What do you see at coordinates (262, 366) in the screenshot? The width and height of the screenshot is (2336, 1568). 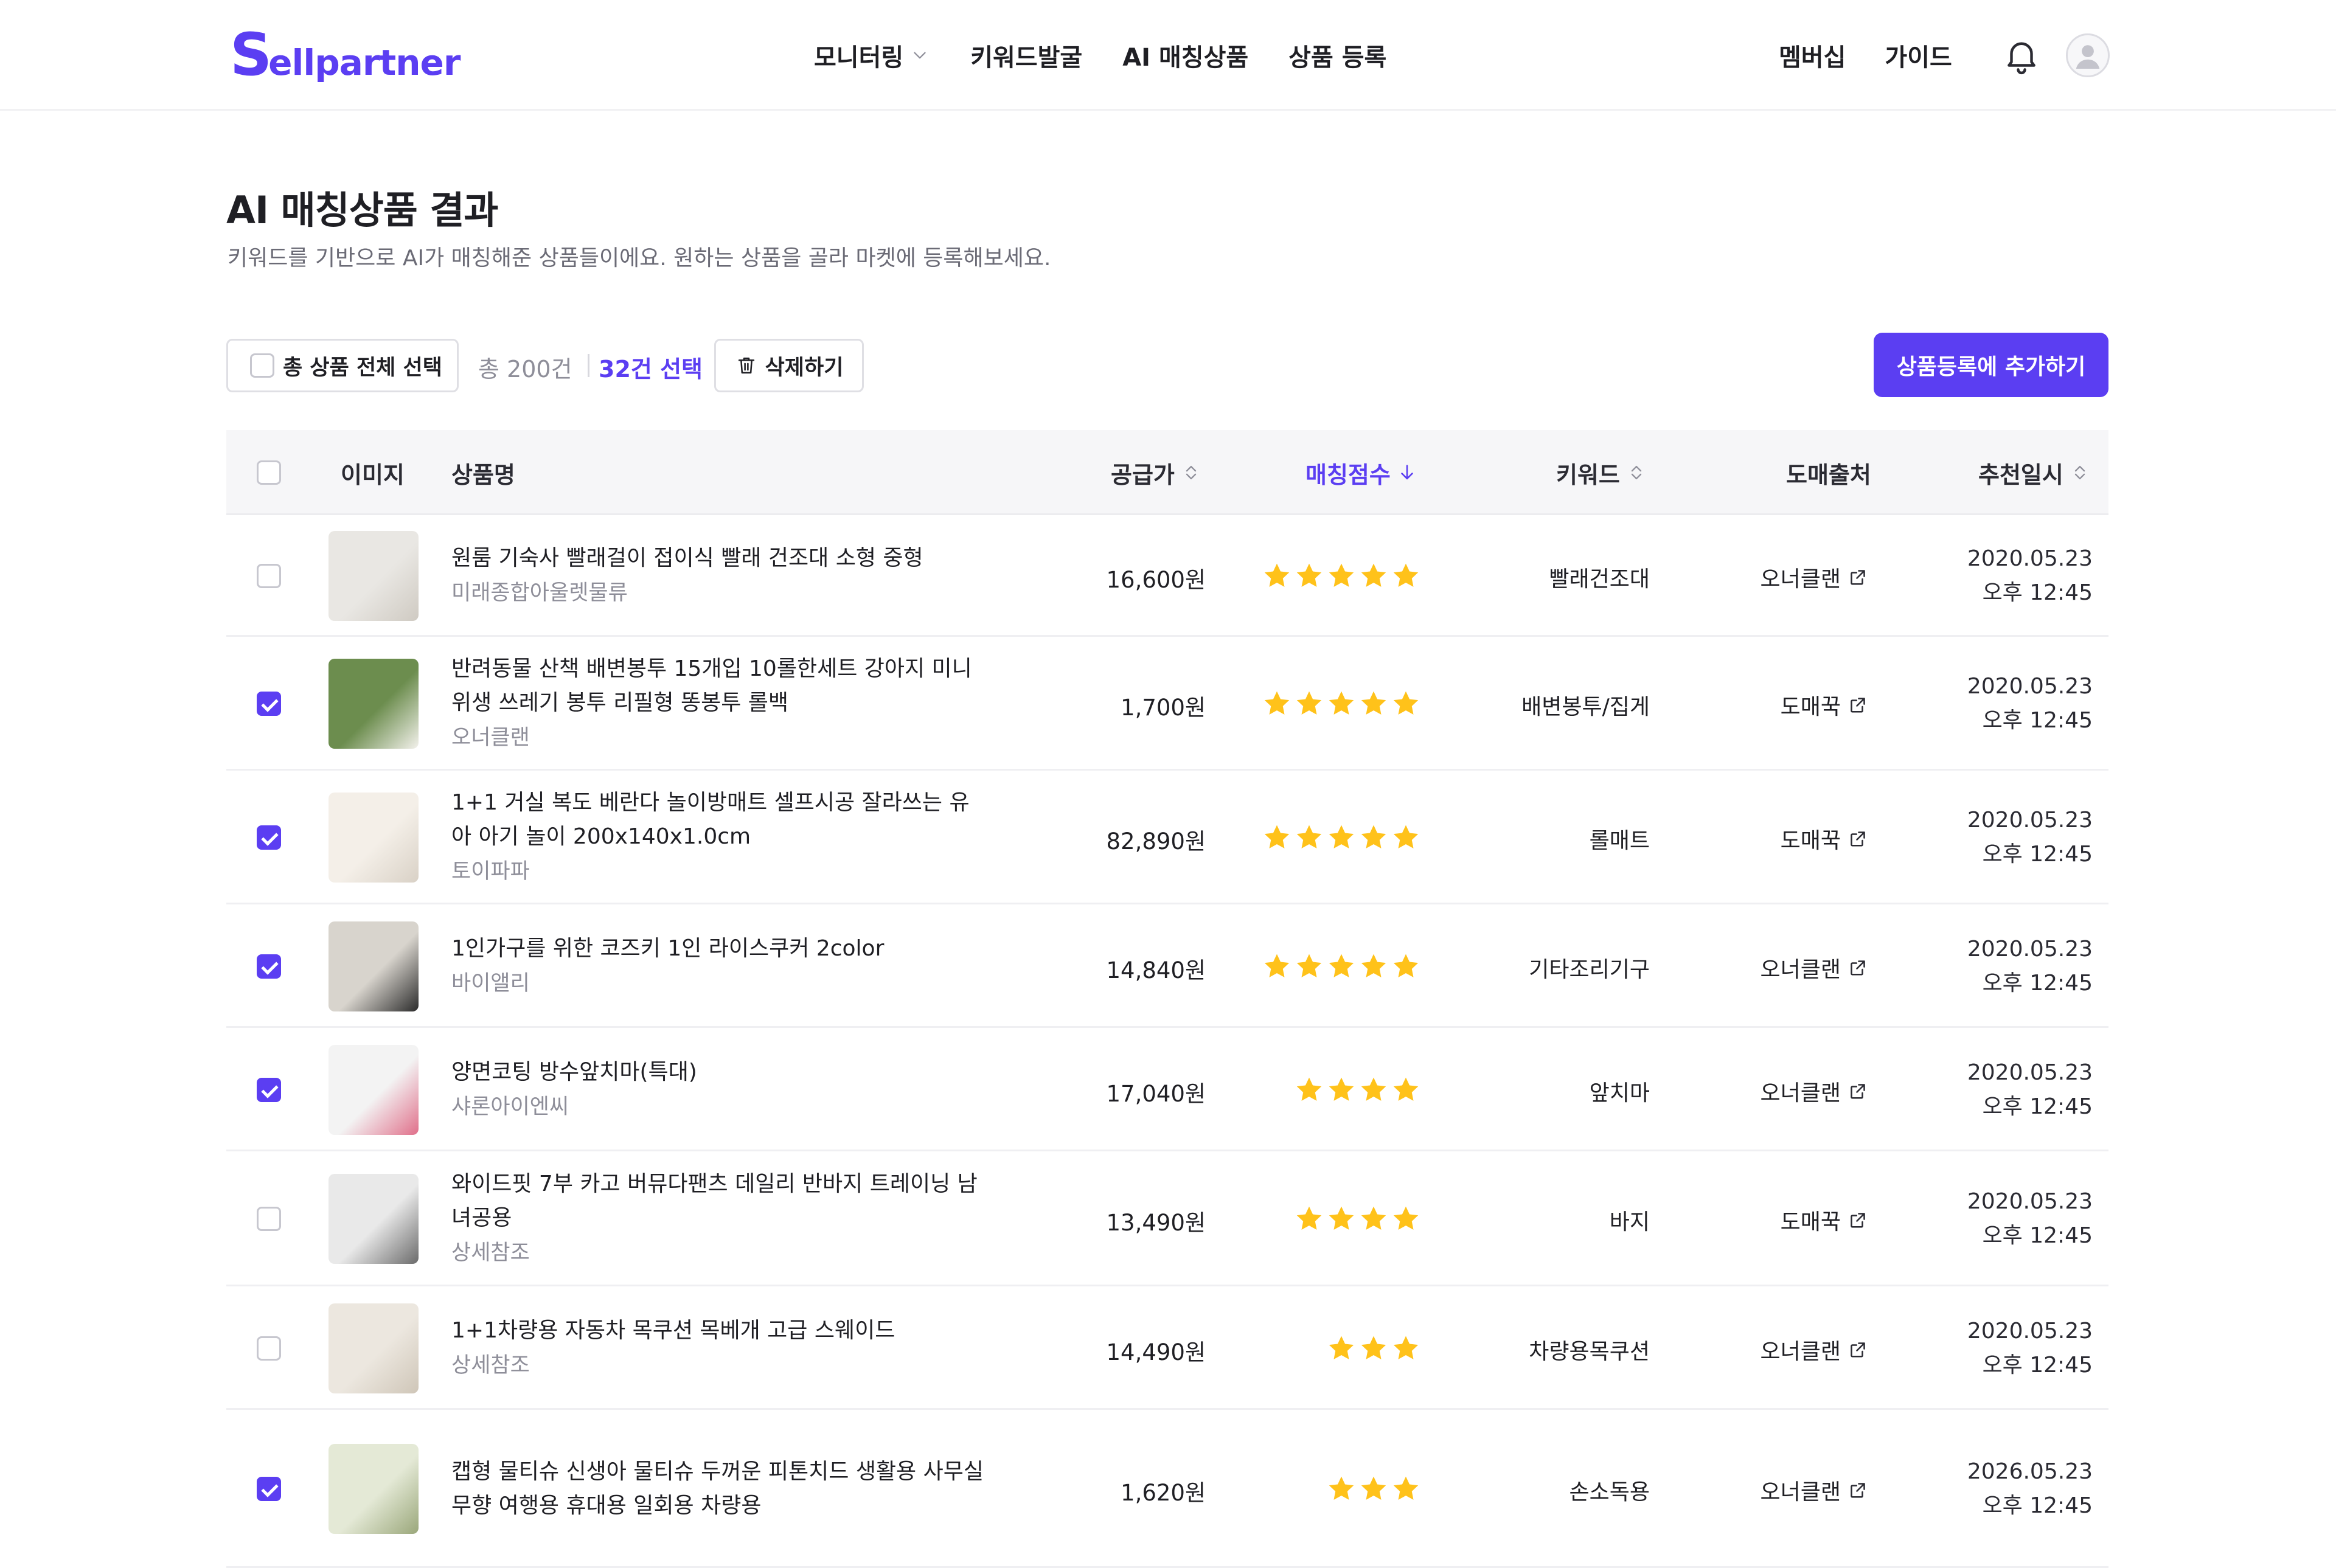 I see `select-all-checkbox` at bounding box center [262, 366].